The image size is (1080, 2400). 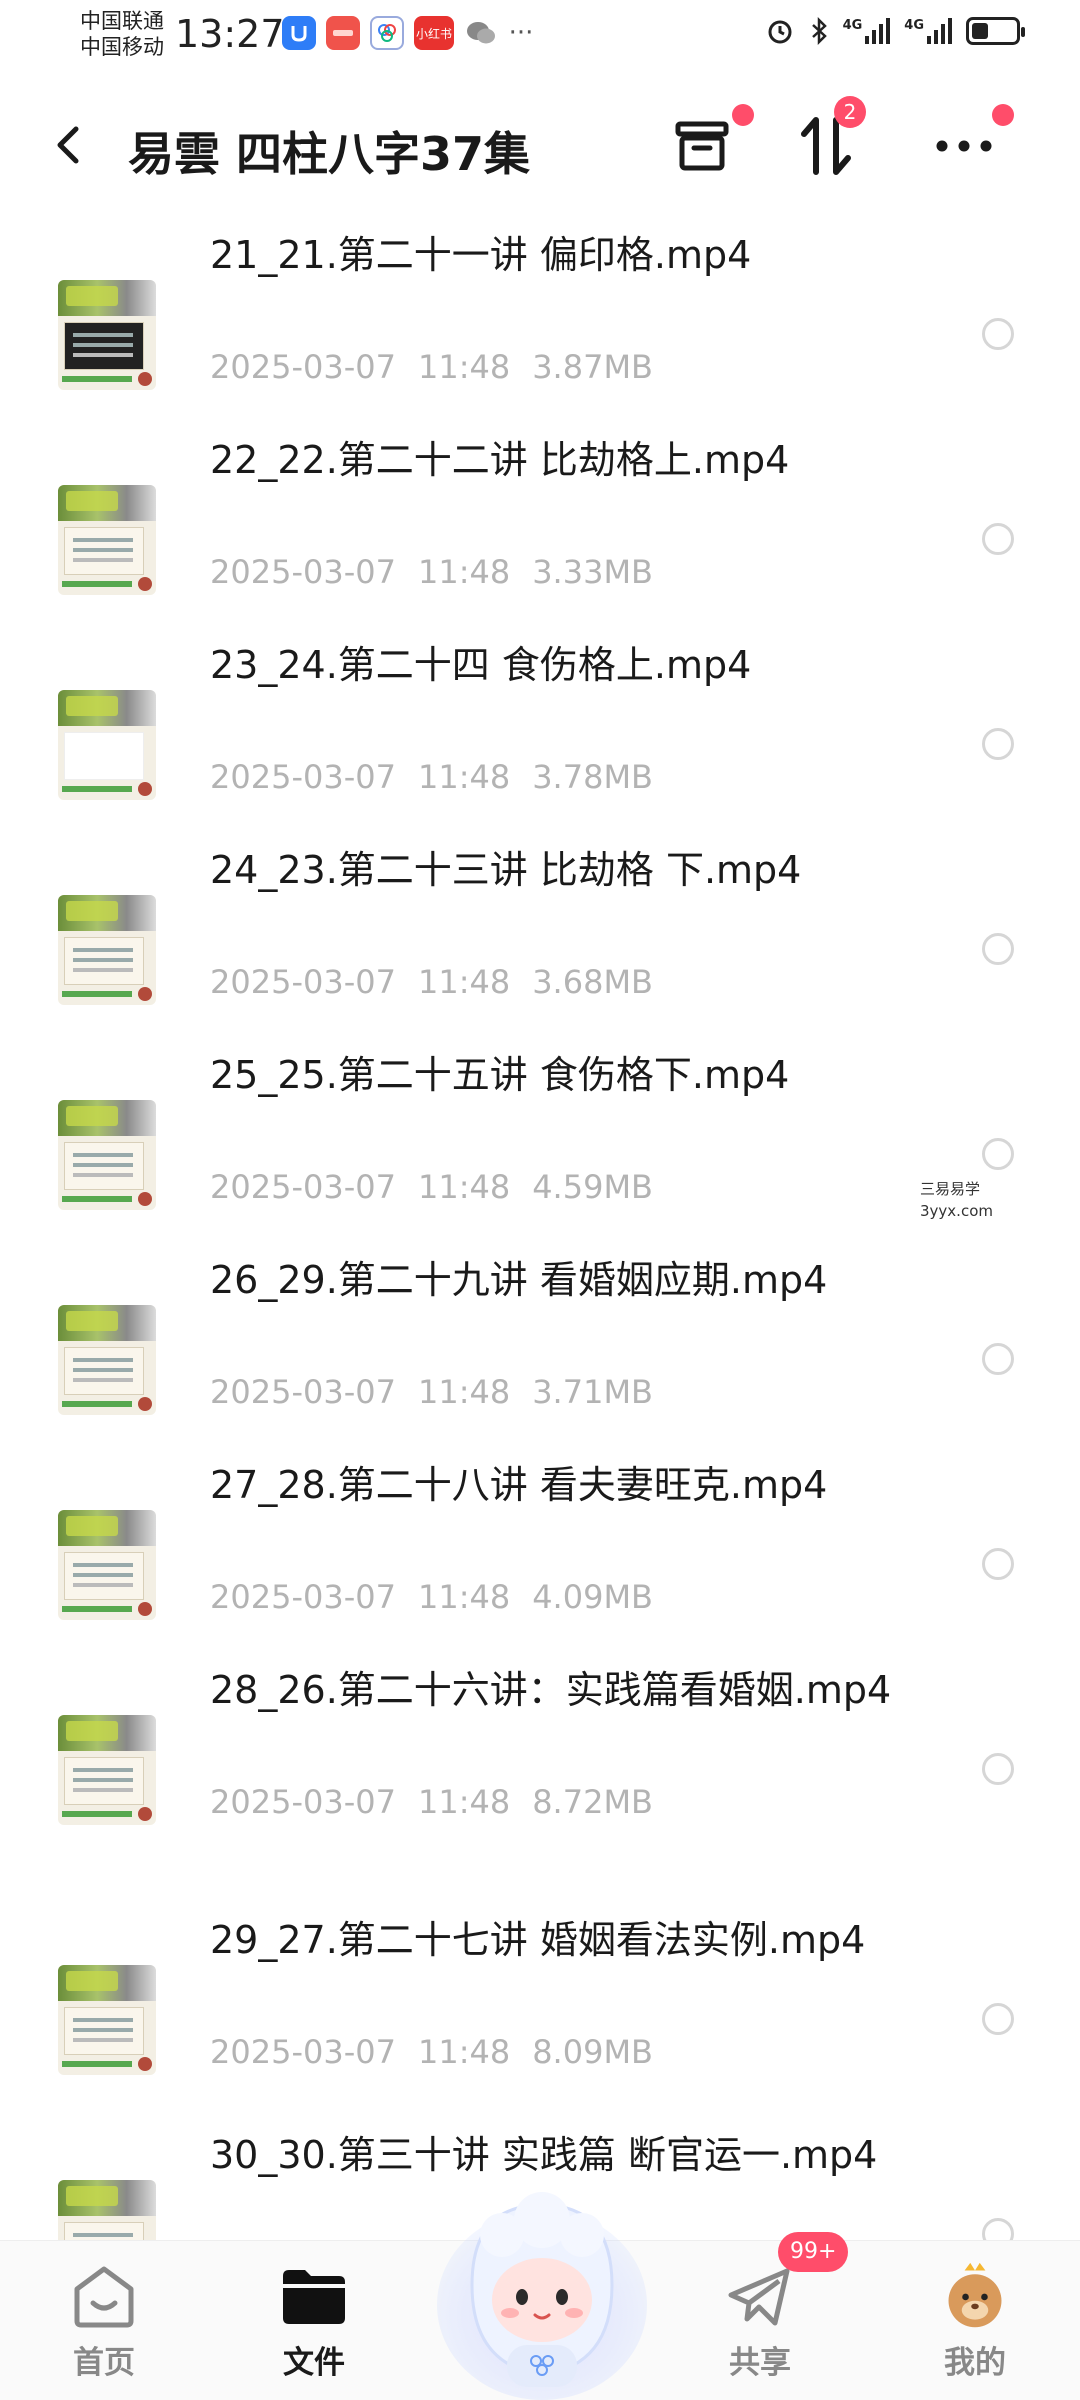 What do you see at coordinates (500, 1075) in the screenshot?
I see `file-name: 25_25.第二十五讲 食伤格下.mp4` at bounding box center [500, 1075].